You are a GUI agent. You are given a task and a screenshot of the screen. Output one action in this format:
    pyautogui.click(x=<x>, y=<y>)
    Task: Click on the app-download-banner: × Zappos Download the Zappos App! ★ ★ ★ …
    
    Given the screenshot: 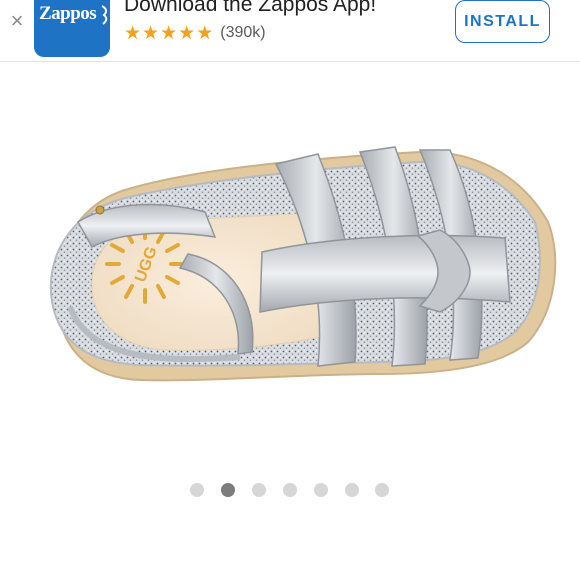 What is the action you would take?
    pyautogui.click(x=290, y=31)
    